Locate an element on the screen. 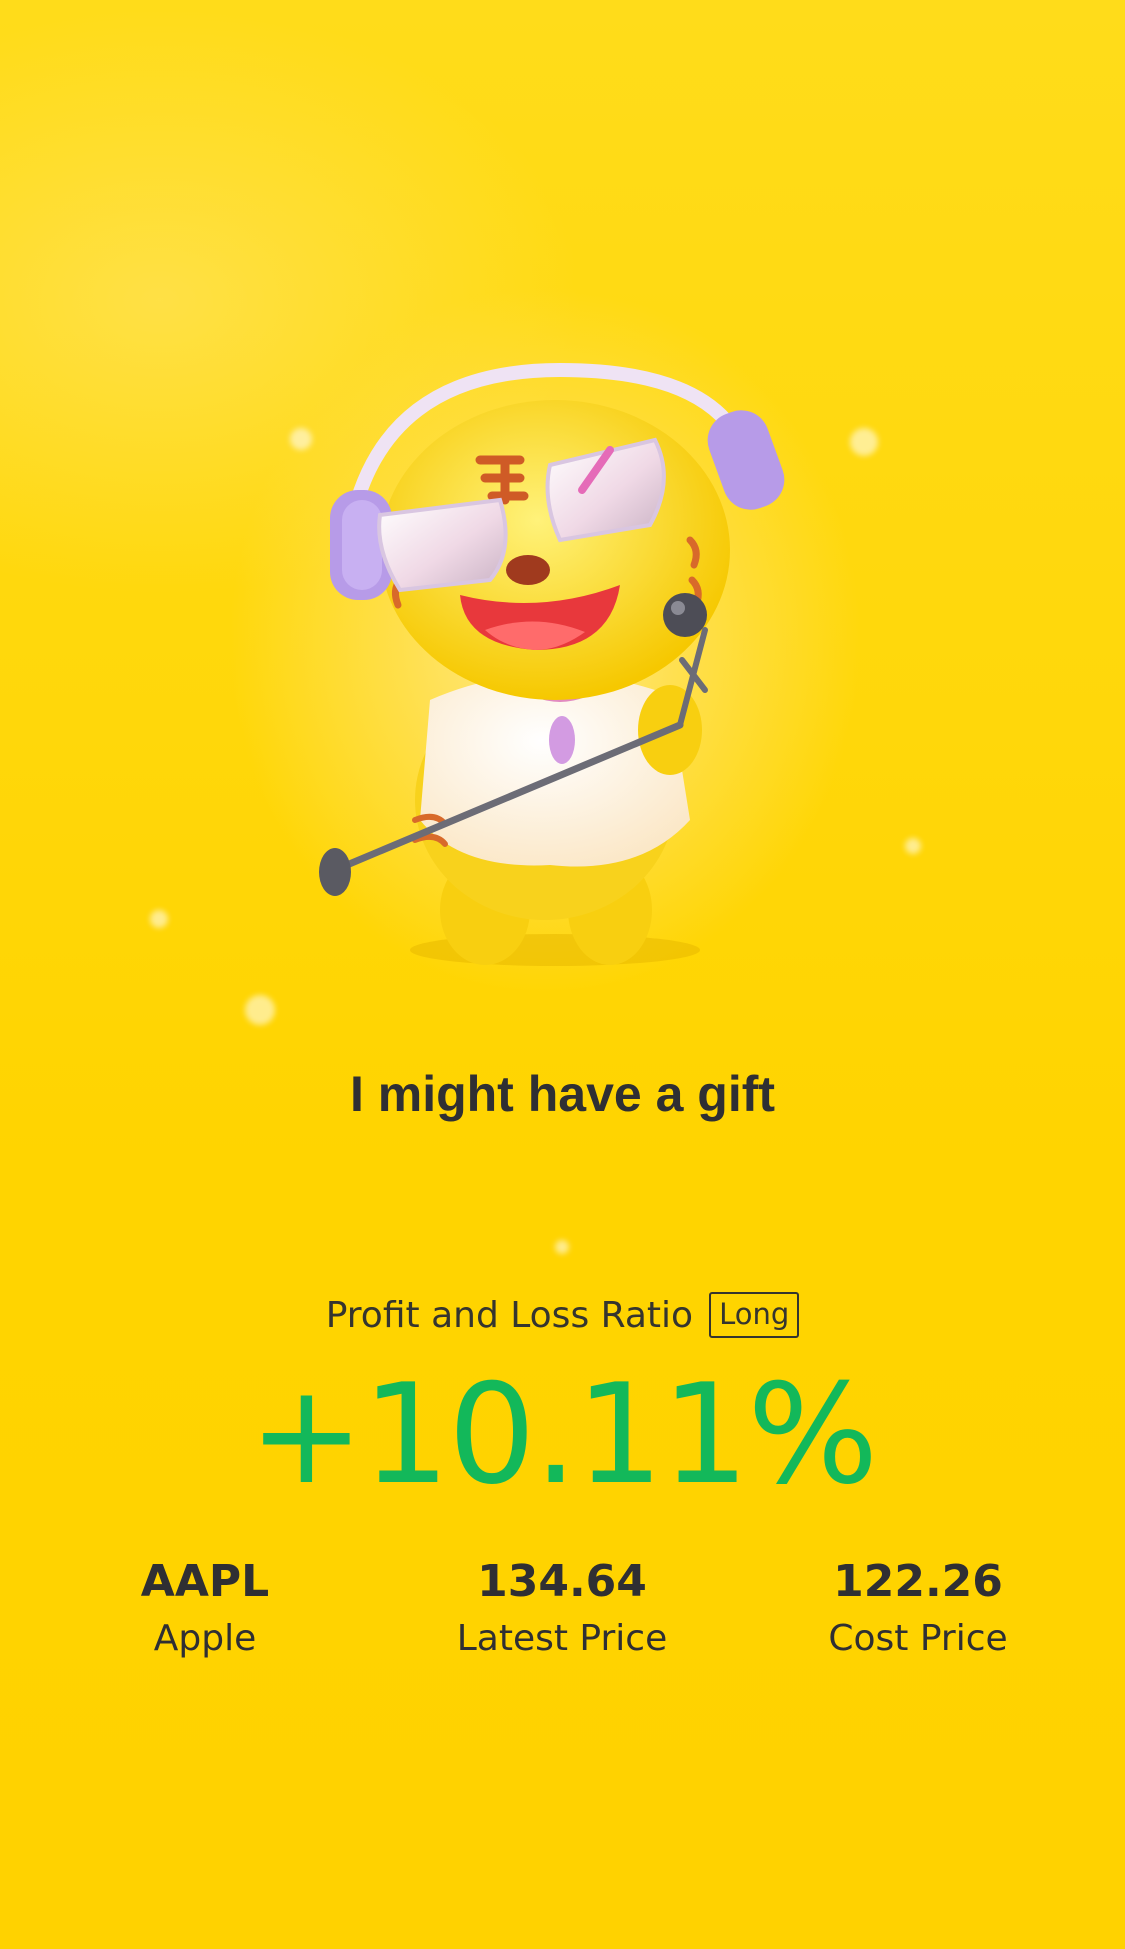  cost-price-value: 122.26 is located at coordinates (918, 1581).